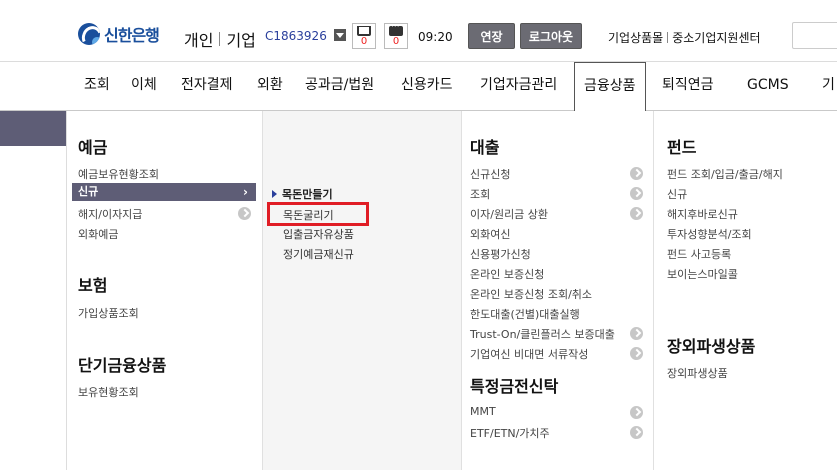 The image size is (837, 470). I want to click on user-id: C1863926, so click(296, 36).